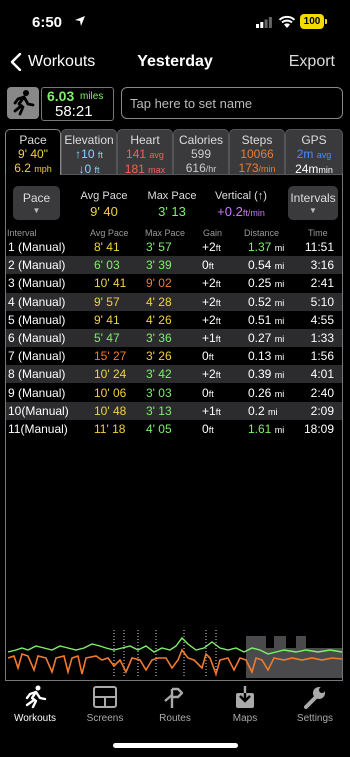  I want to click on tab-title: Heart, so click(145, 140).